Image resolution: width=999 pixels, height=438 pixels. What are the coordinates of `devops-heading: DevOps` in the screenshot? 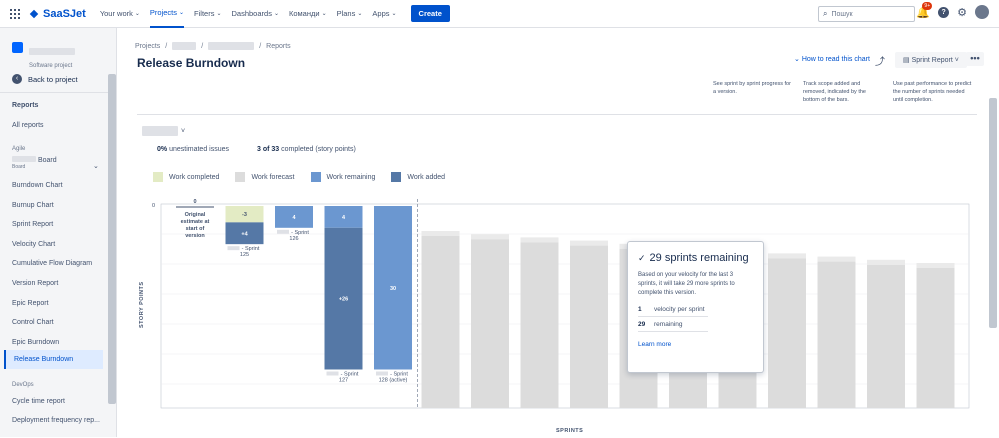 It's located at (23, 385).